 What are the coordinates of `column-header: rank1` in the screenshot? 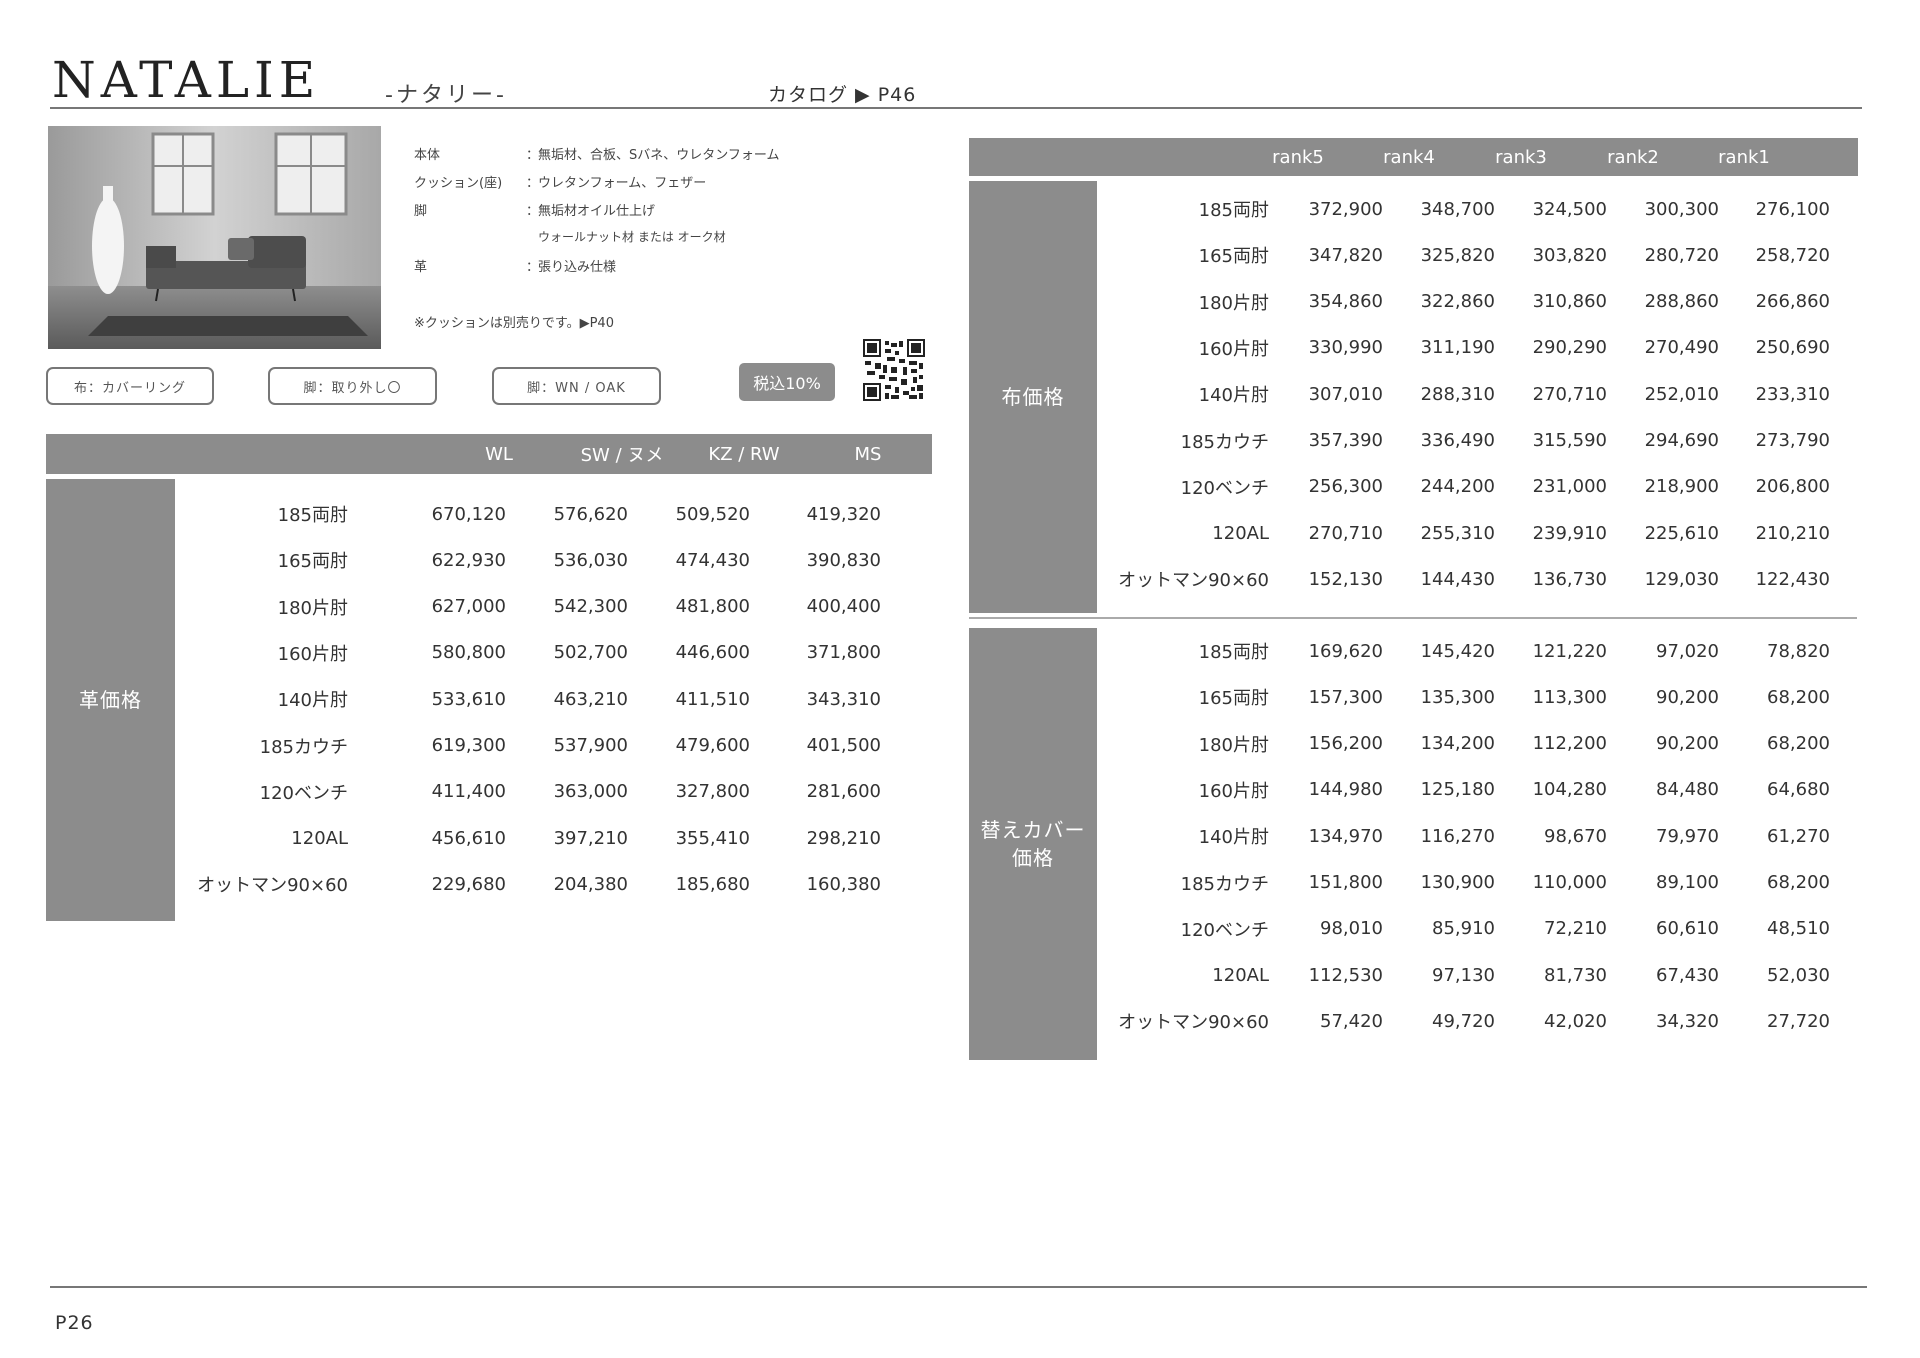 It's located at (1744, 157).